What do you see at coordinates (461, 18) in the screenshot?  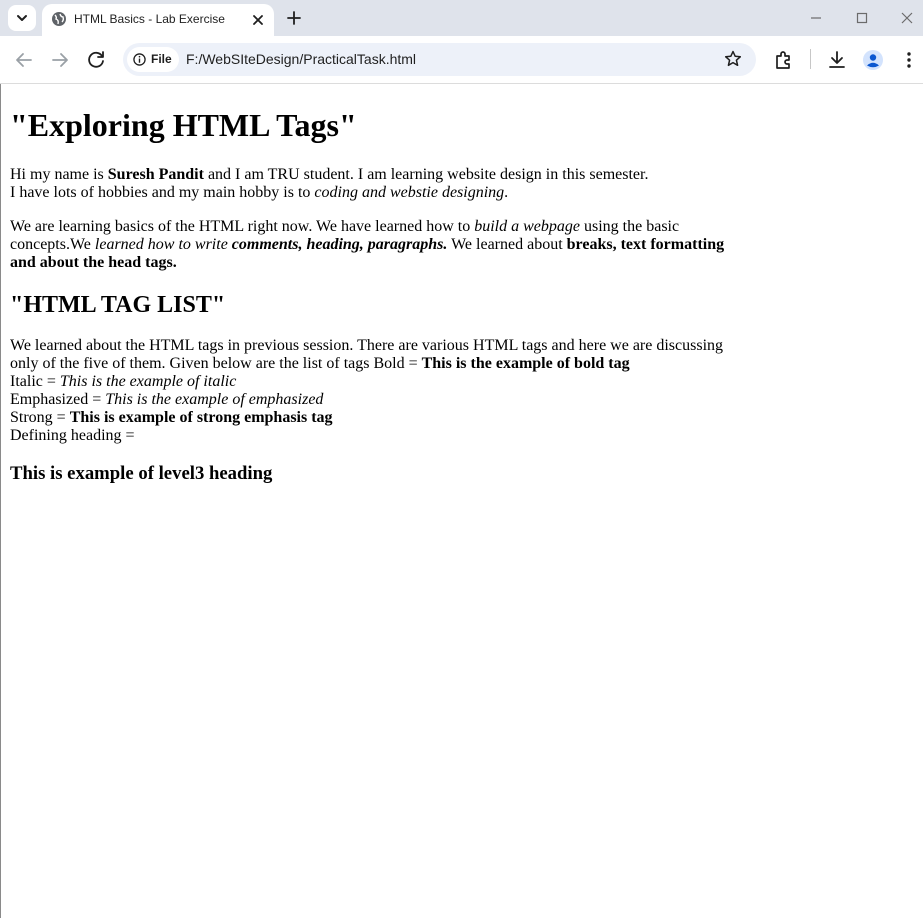 I see `tab-strip: HTML Basics - Lab Exercise` at bounding box center [461, 18].